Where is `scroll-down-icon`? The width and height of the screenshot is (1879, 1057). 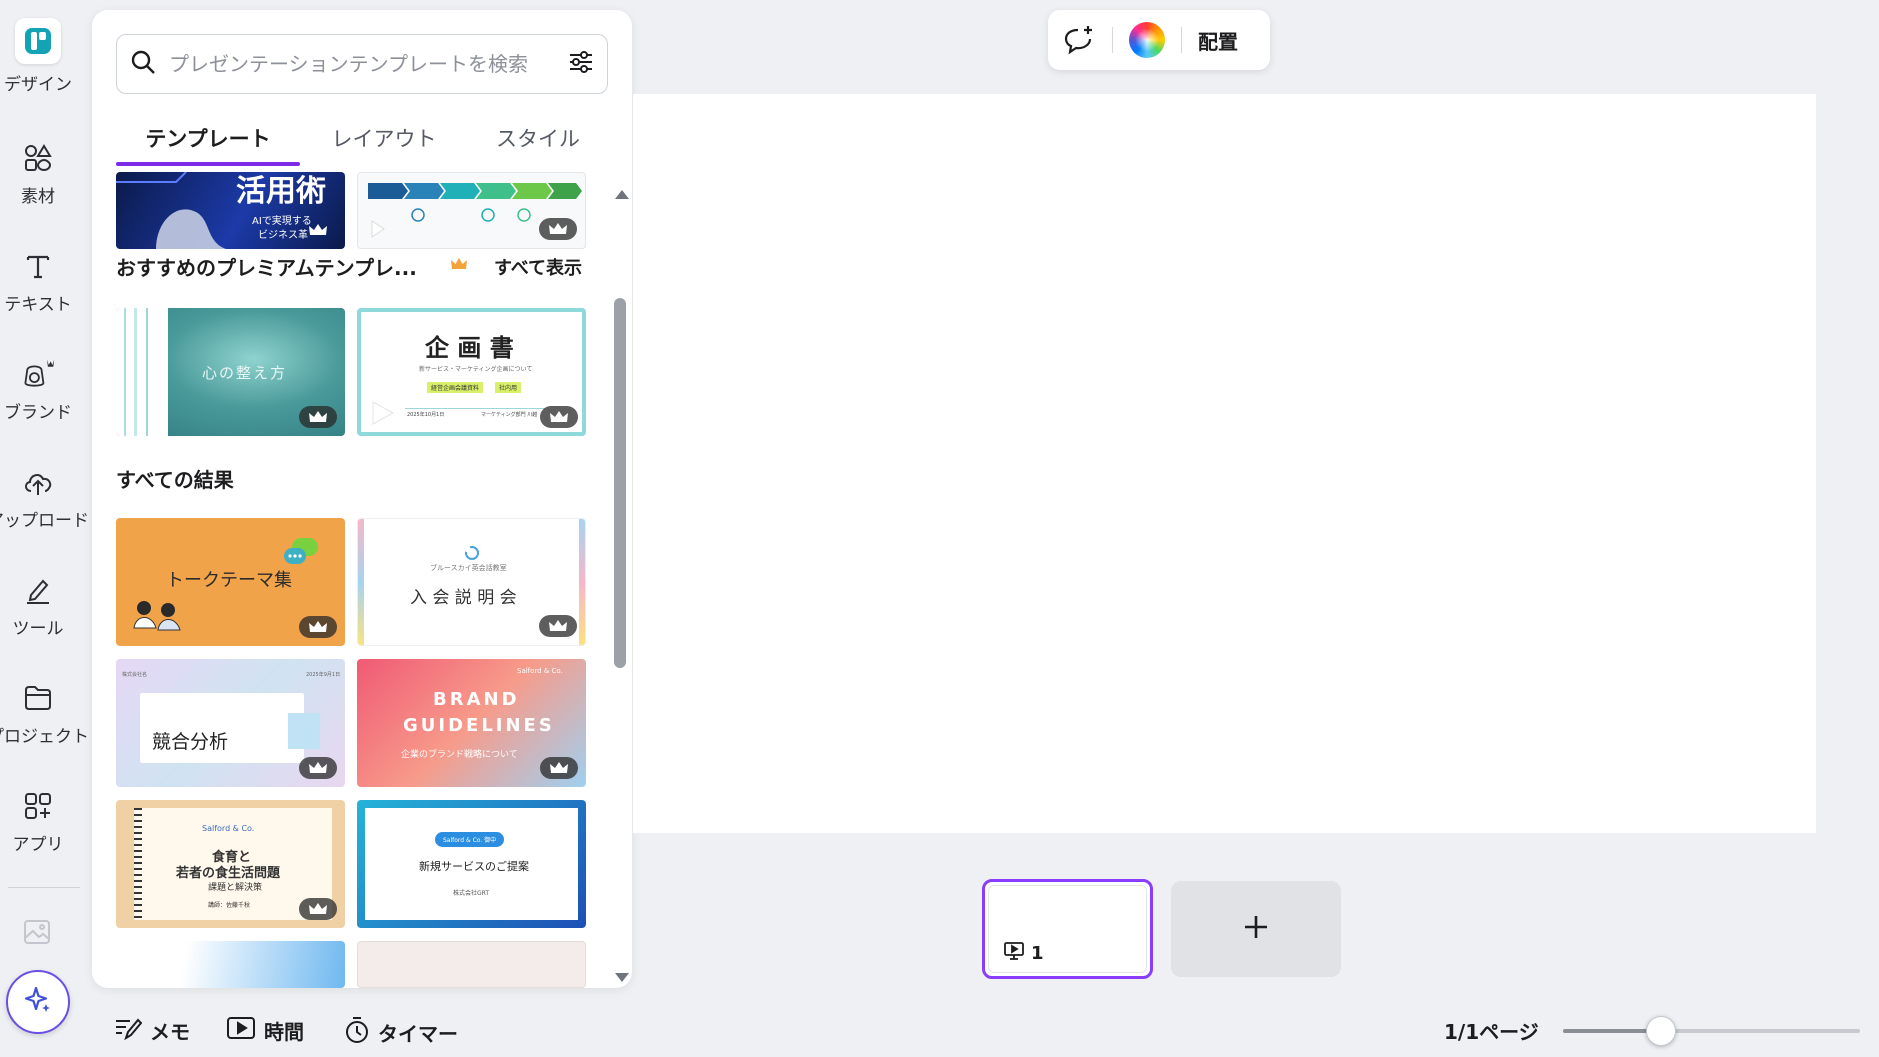 scroll-down-icon is located at coordinates (622, 977).